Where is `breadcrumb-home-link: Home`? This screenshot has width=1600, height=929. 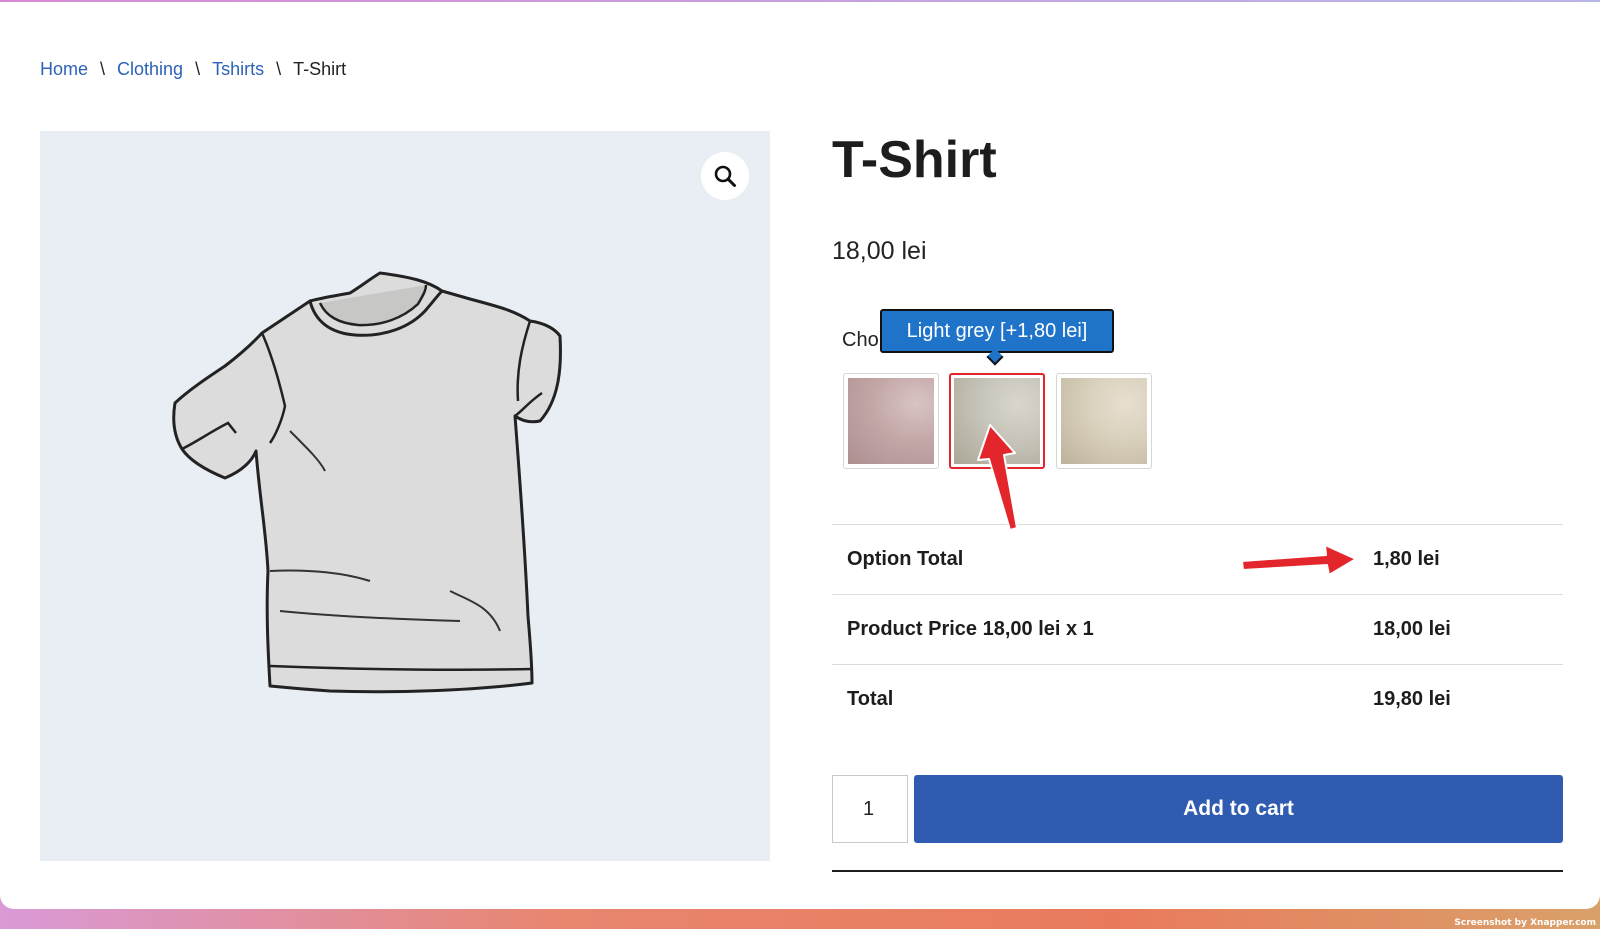 breadcrumb-home-link: Home is located at coordinates (64, 69).